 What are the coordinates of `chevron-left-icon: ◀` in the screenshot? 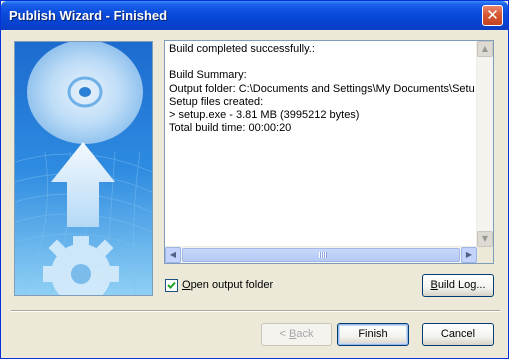 It's located at (173, 254).